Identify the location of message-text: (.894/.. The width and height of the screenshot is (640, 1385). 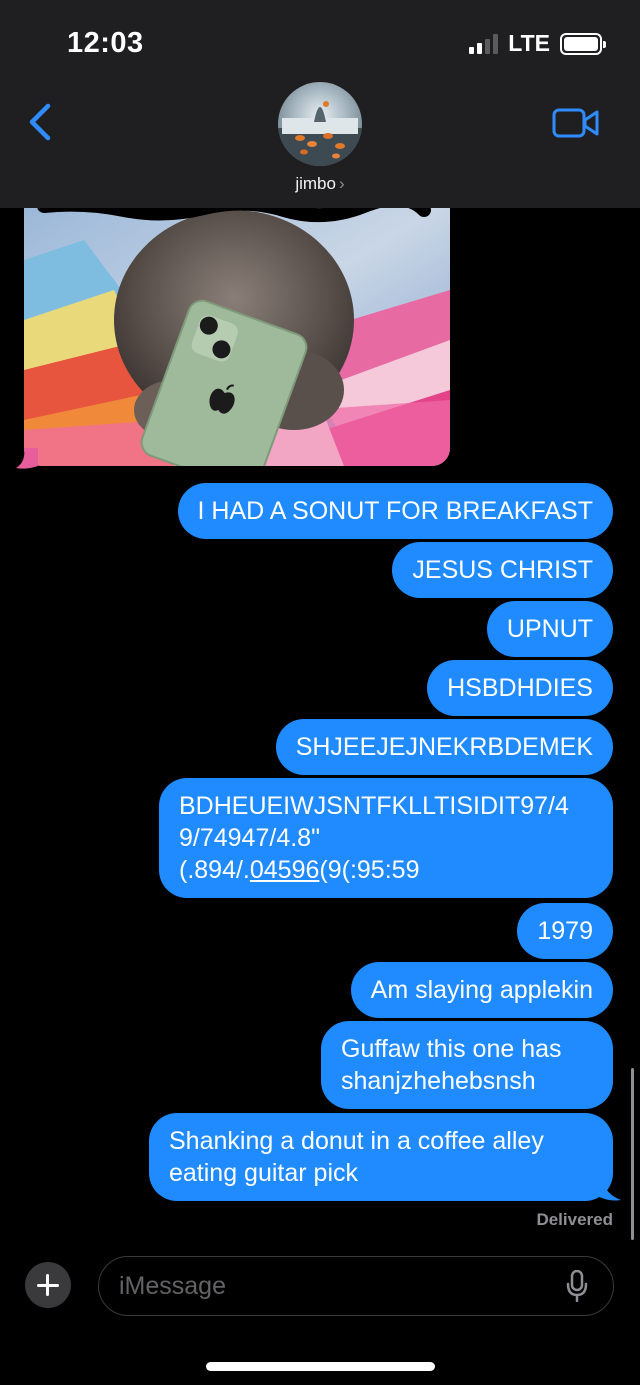
(214, 870).